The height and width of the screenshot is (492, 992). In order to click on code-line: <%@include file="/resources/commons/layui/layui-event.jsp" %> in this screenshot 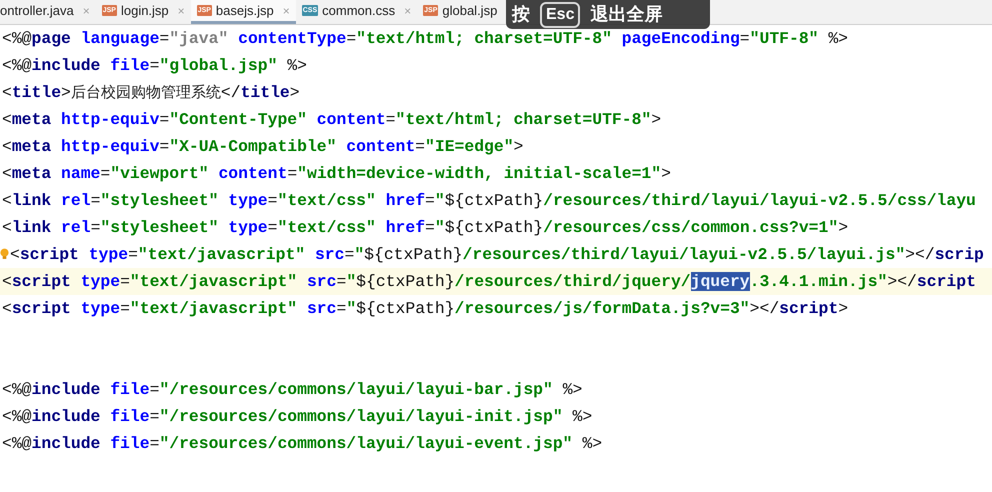, I will do `click(302, 444)`.